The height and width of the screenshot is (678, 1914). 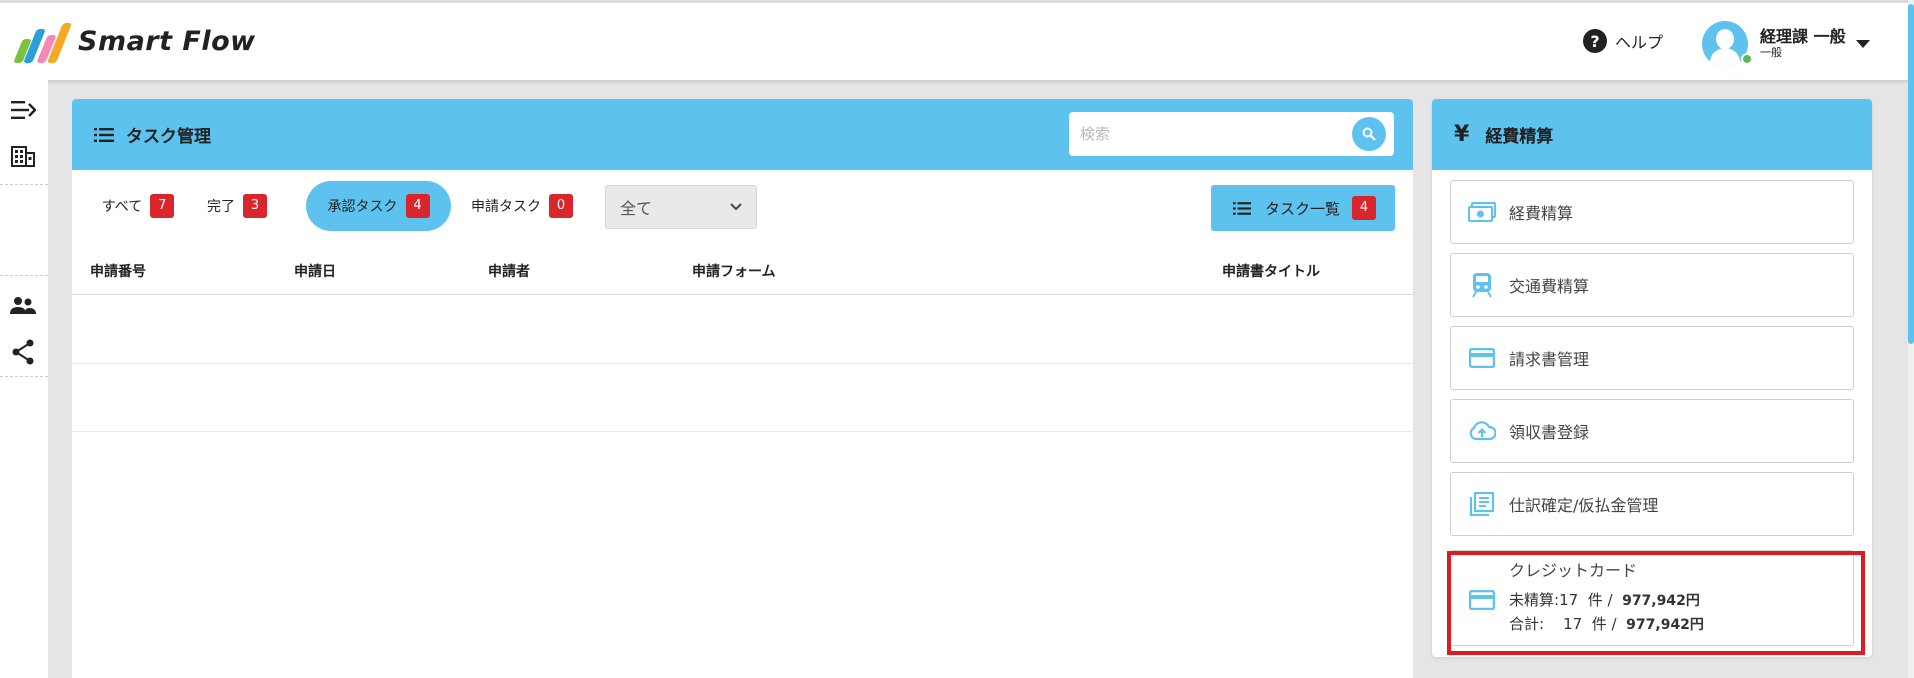 What do you see at coordinates (1595, 41) in the screenshot?
I see `help-icon: ?` at bounding box center [1595, 41].